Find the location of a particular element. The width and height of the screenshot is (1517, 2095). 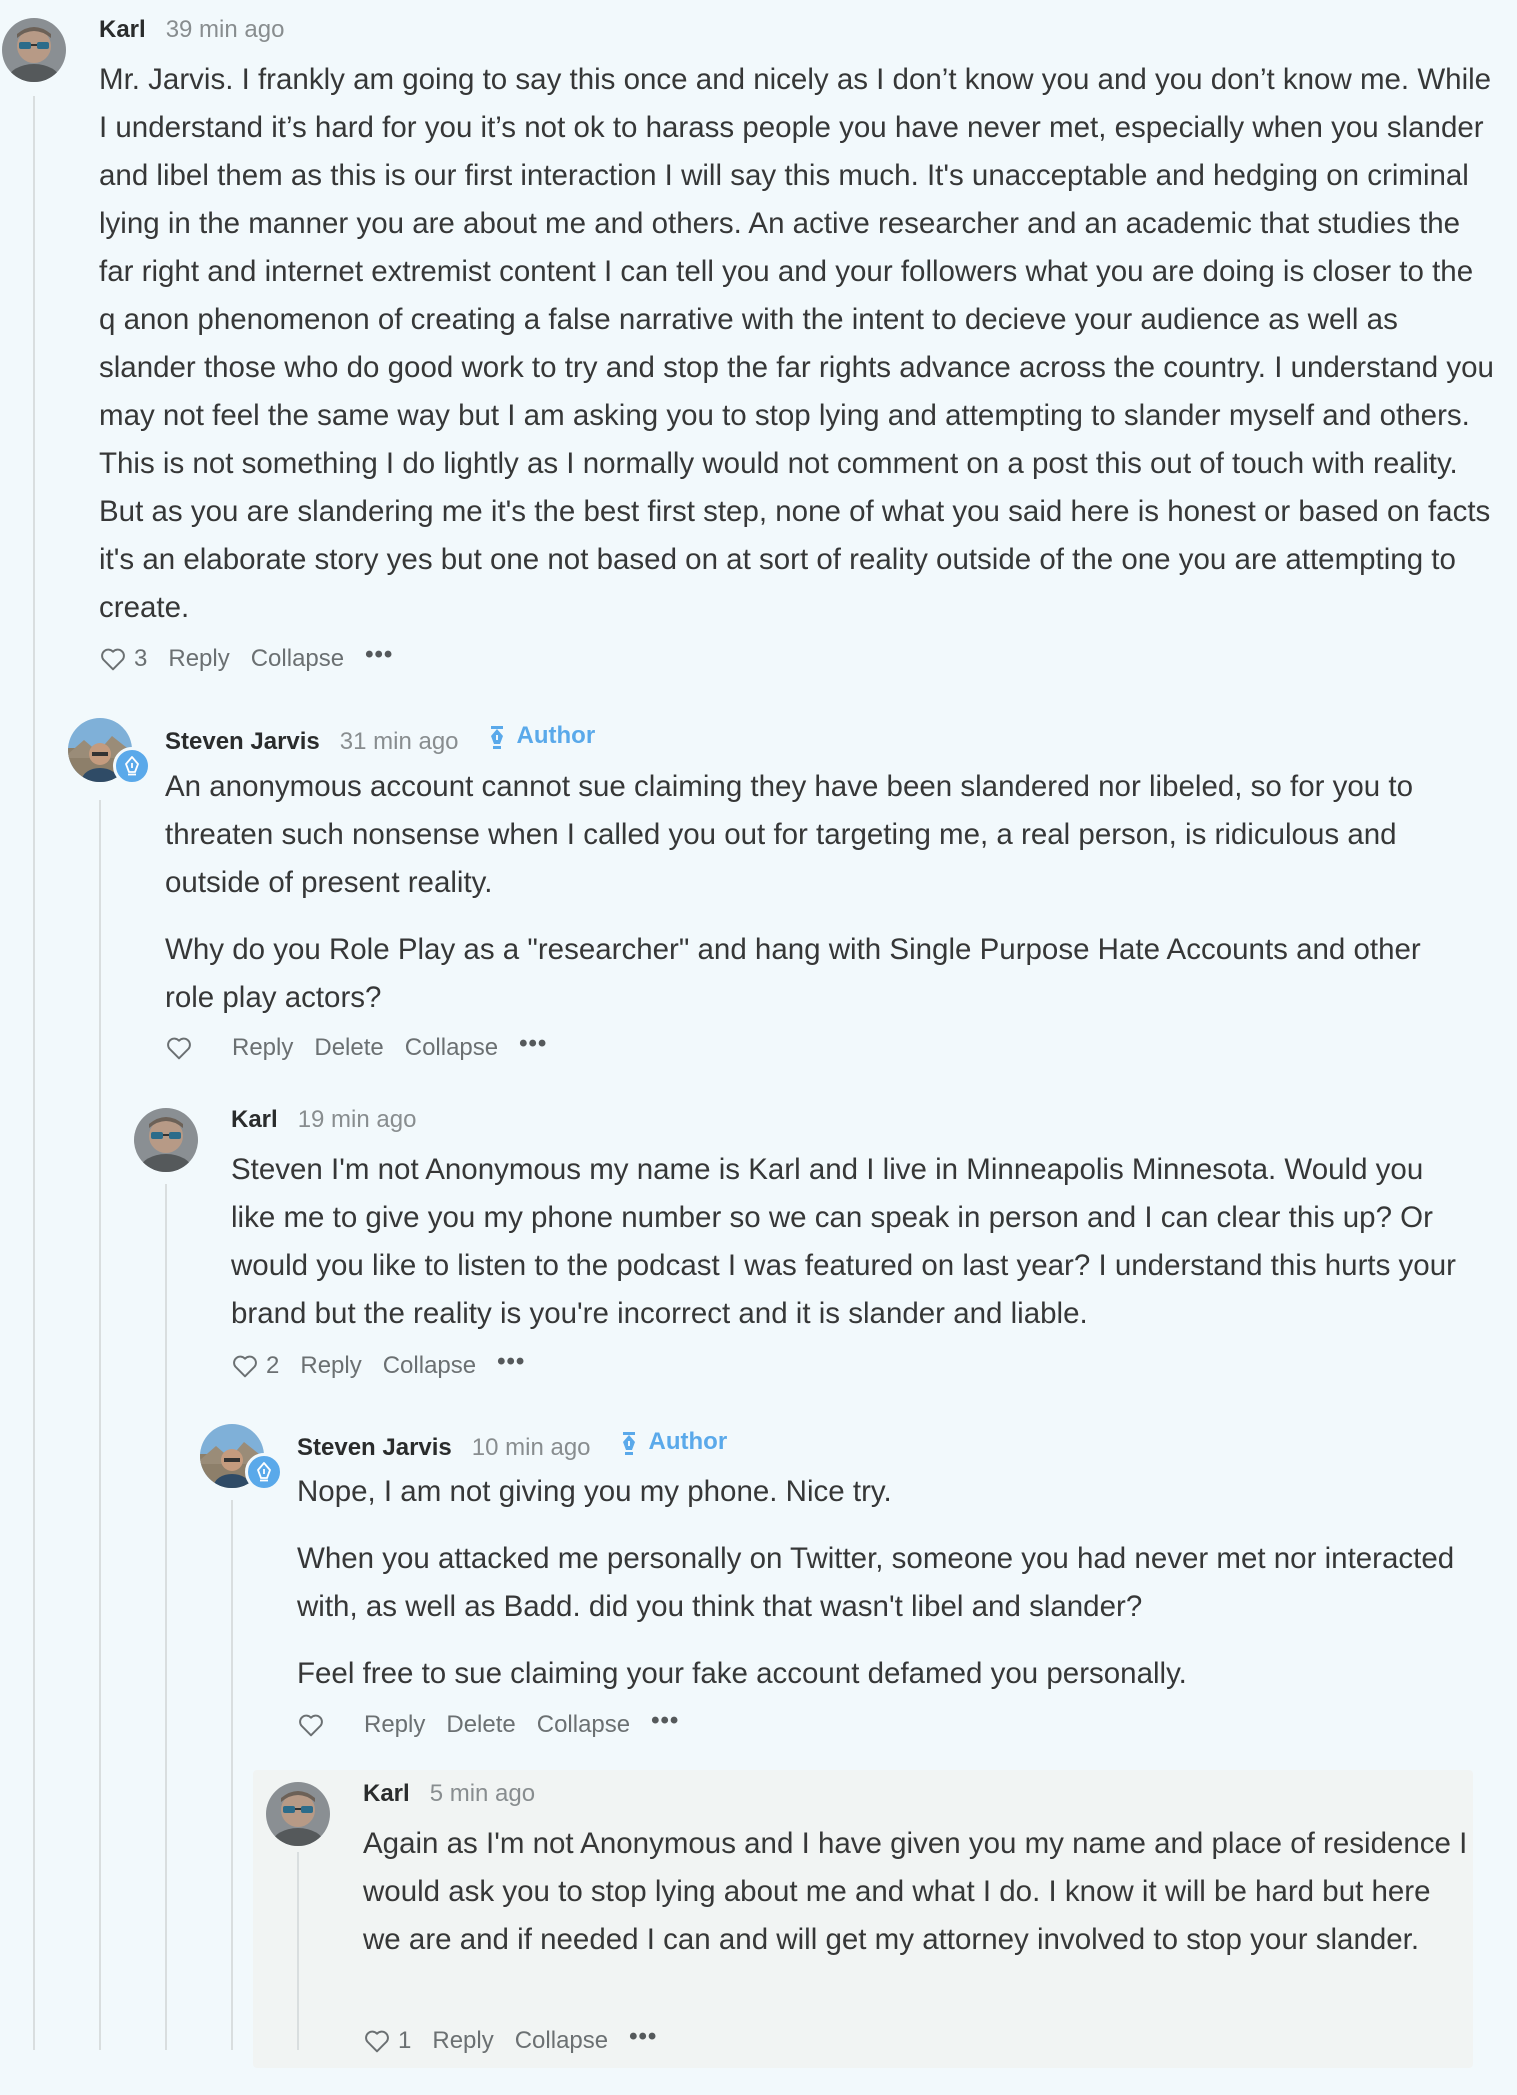

like-button: 1 is located at coordinates (387, 2041).